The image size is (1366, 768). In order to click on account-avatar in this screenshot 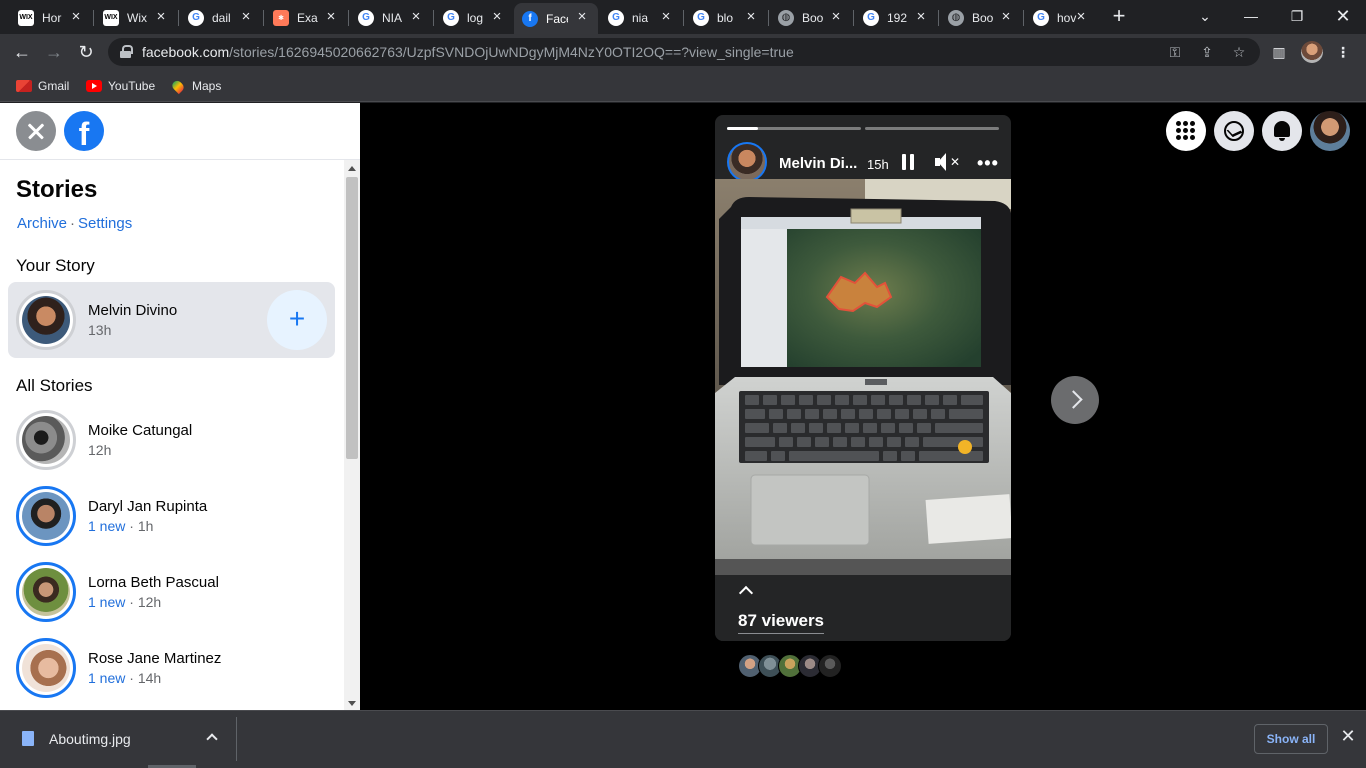, I will do `click(1330, 131)`.